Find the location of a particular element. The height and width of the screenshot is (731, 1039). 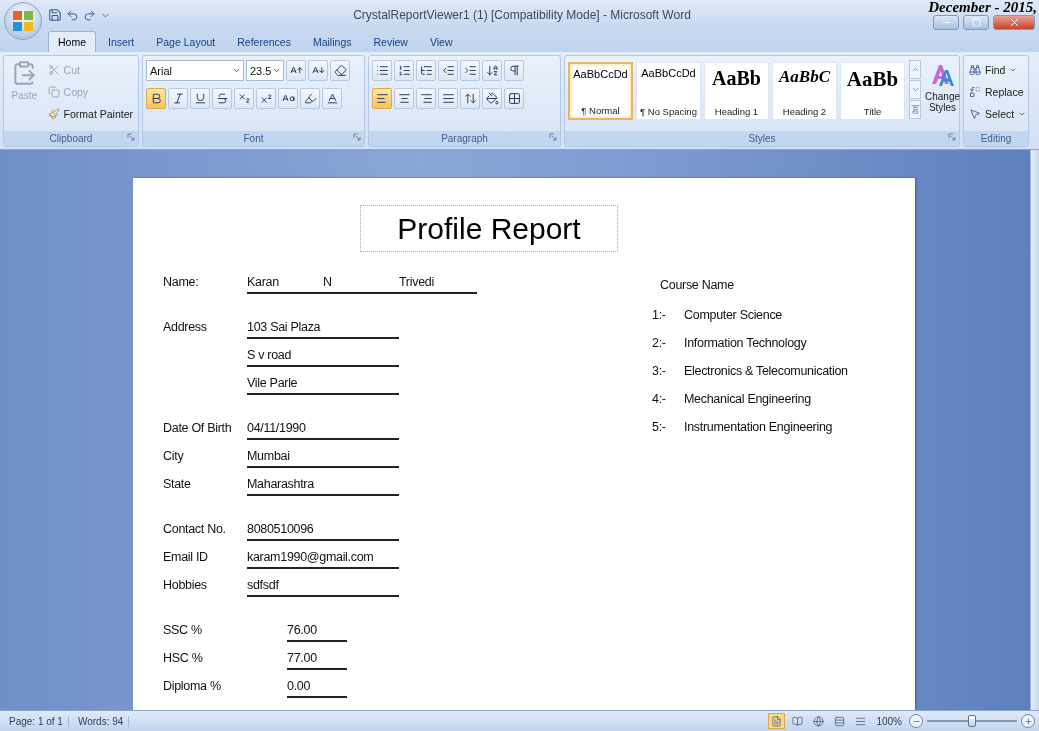

caret-icon is located at coordinates (1013, 70).